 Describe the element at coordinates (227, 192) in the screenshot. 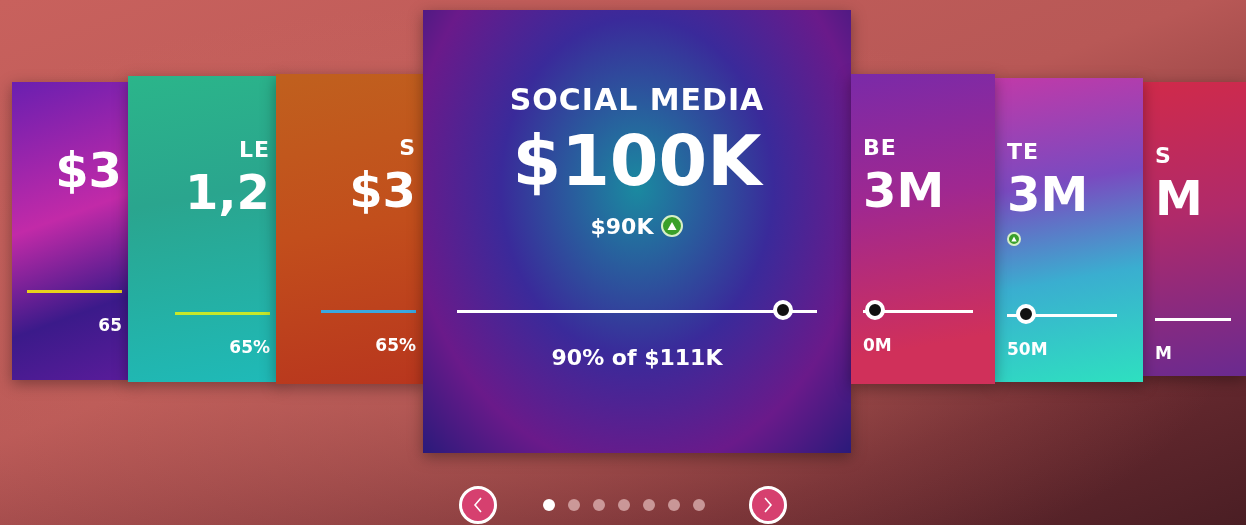

I see `card-value: 1,2` at that location.